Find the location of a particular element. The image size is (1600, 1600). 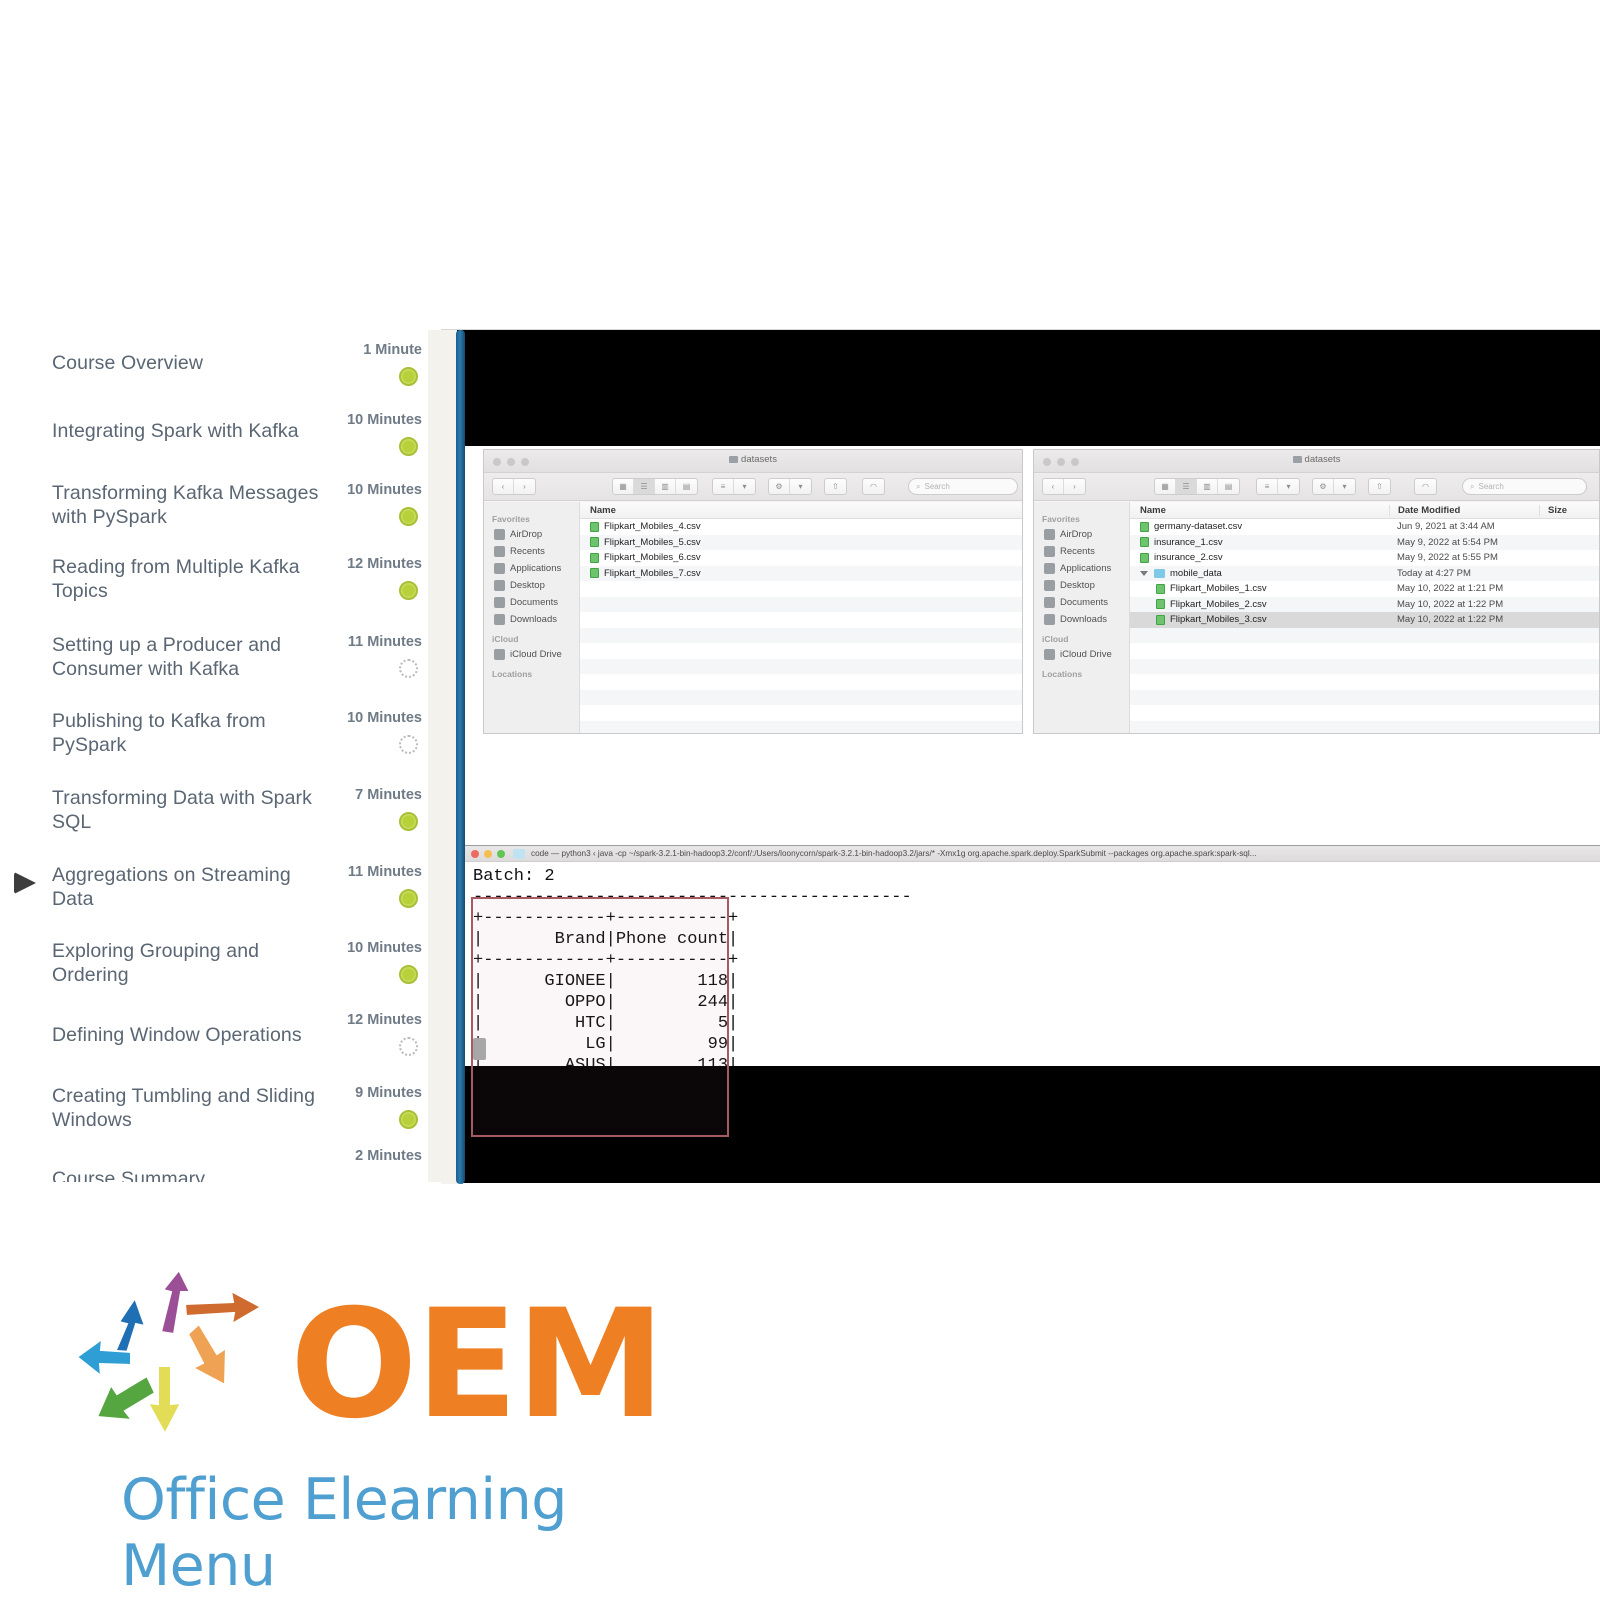

nav-back-forward-group-right: ‹ › is located at coordinates (1064, 486).